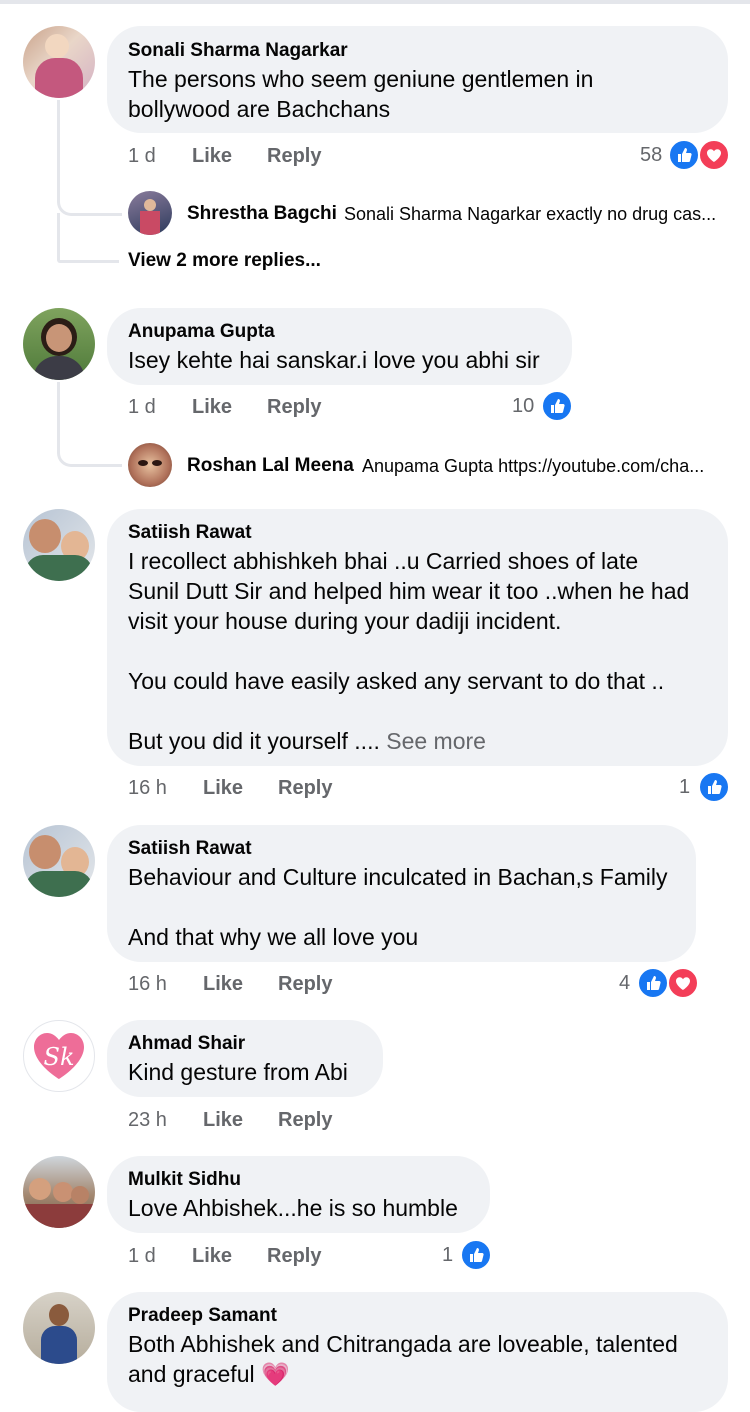  Describe the element at coordinates (245, 1058) in the screenshot. I see `comment-bubble: Ahmad Shair Kind gesture from Abi` at that location.